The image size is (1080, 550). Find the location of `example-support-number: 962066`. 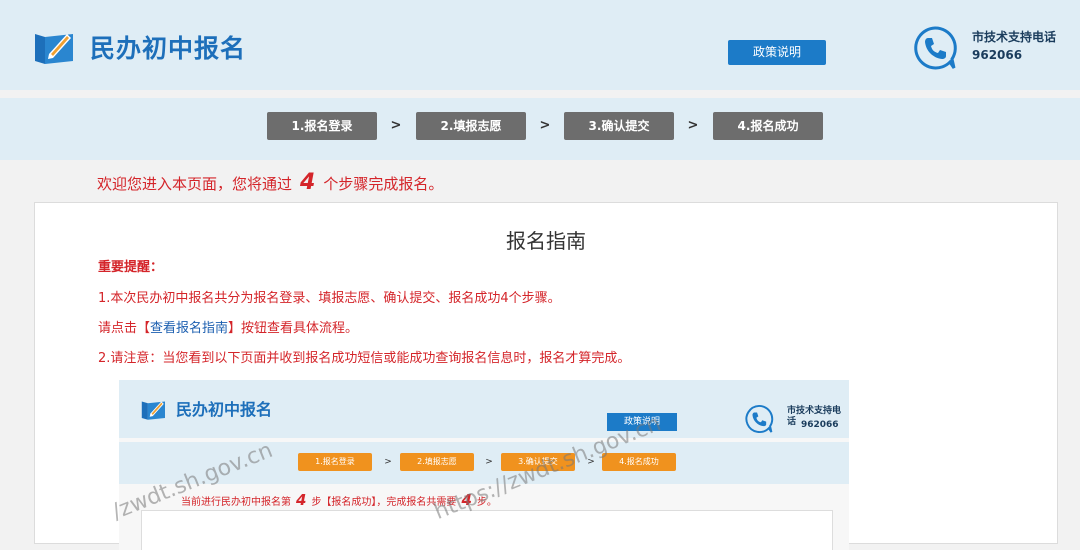

example-support-number: 962066 is located at coordinates (820, 425).